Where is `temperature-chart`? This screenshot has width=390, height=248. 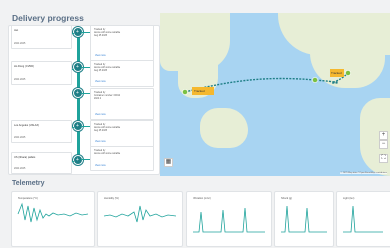 temperature-chart is located at coordinates (53, 212).